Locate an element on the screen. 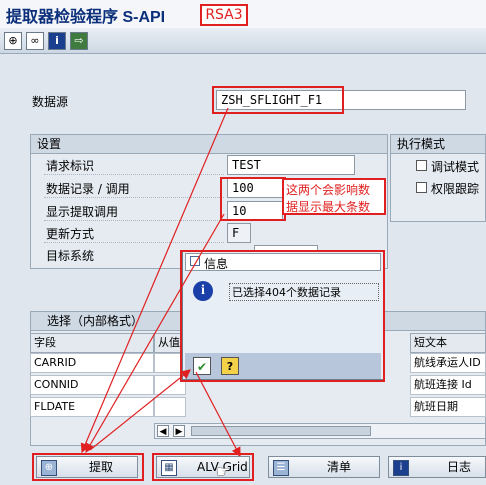 The height and width of the screenshot is (485, 486). extract-highlight is located at coordinates (88, 467).